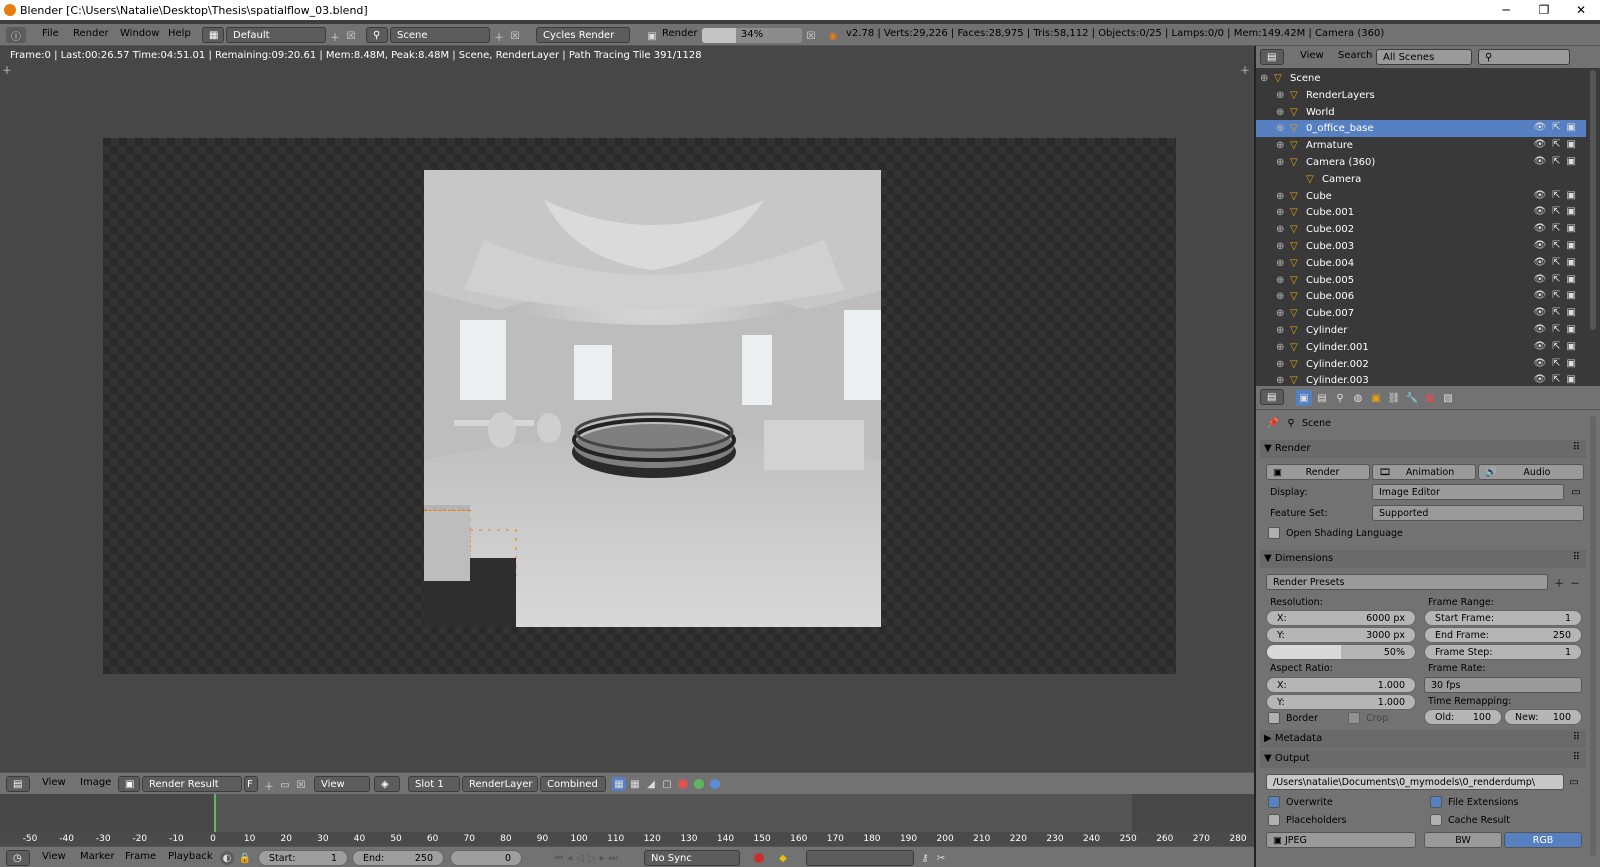 The height and width of the screenshot is (867, 1600). Describe the element at coordinates (1543, 840) in the screenshot. I see `color-rgb-button: RGB` at that location.